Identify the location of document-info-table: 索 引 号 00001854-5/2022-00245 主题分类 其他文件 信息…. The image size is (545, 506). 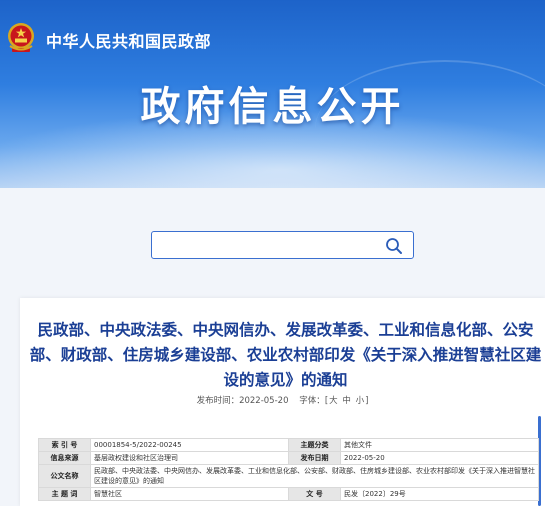
(288, 469).